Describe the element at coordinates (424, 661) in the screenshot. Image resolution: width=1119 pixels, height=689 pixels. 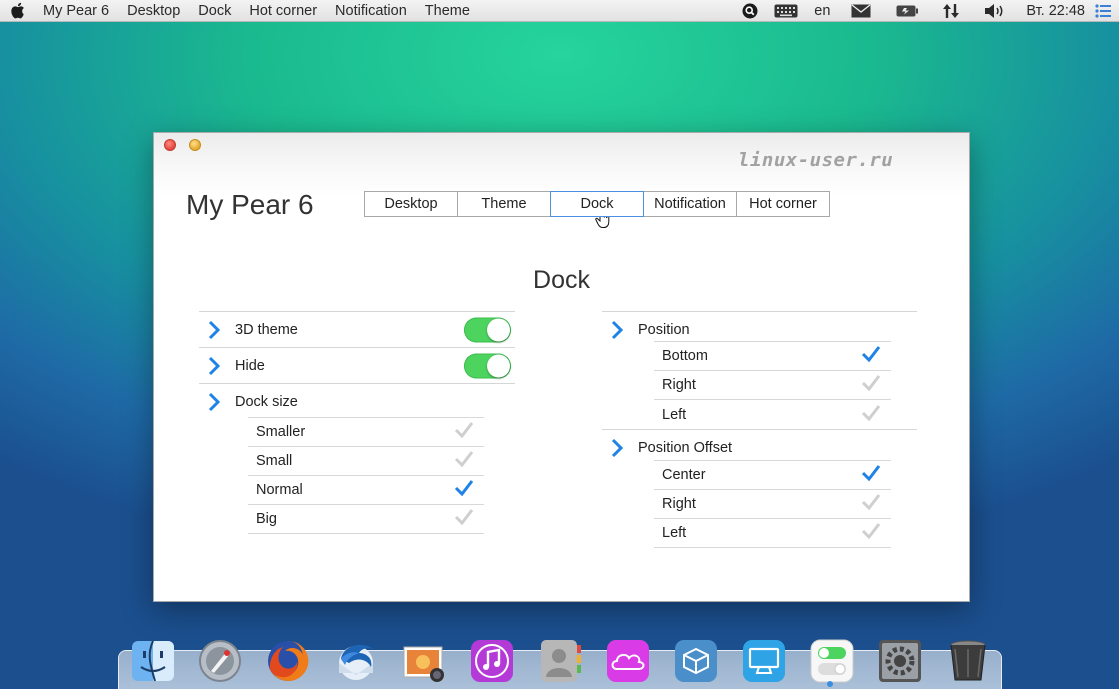
I see `photos-icon` at that location.